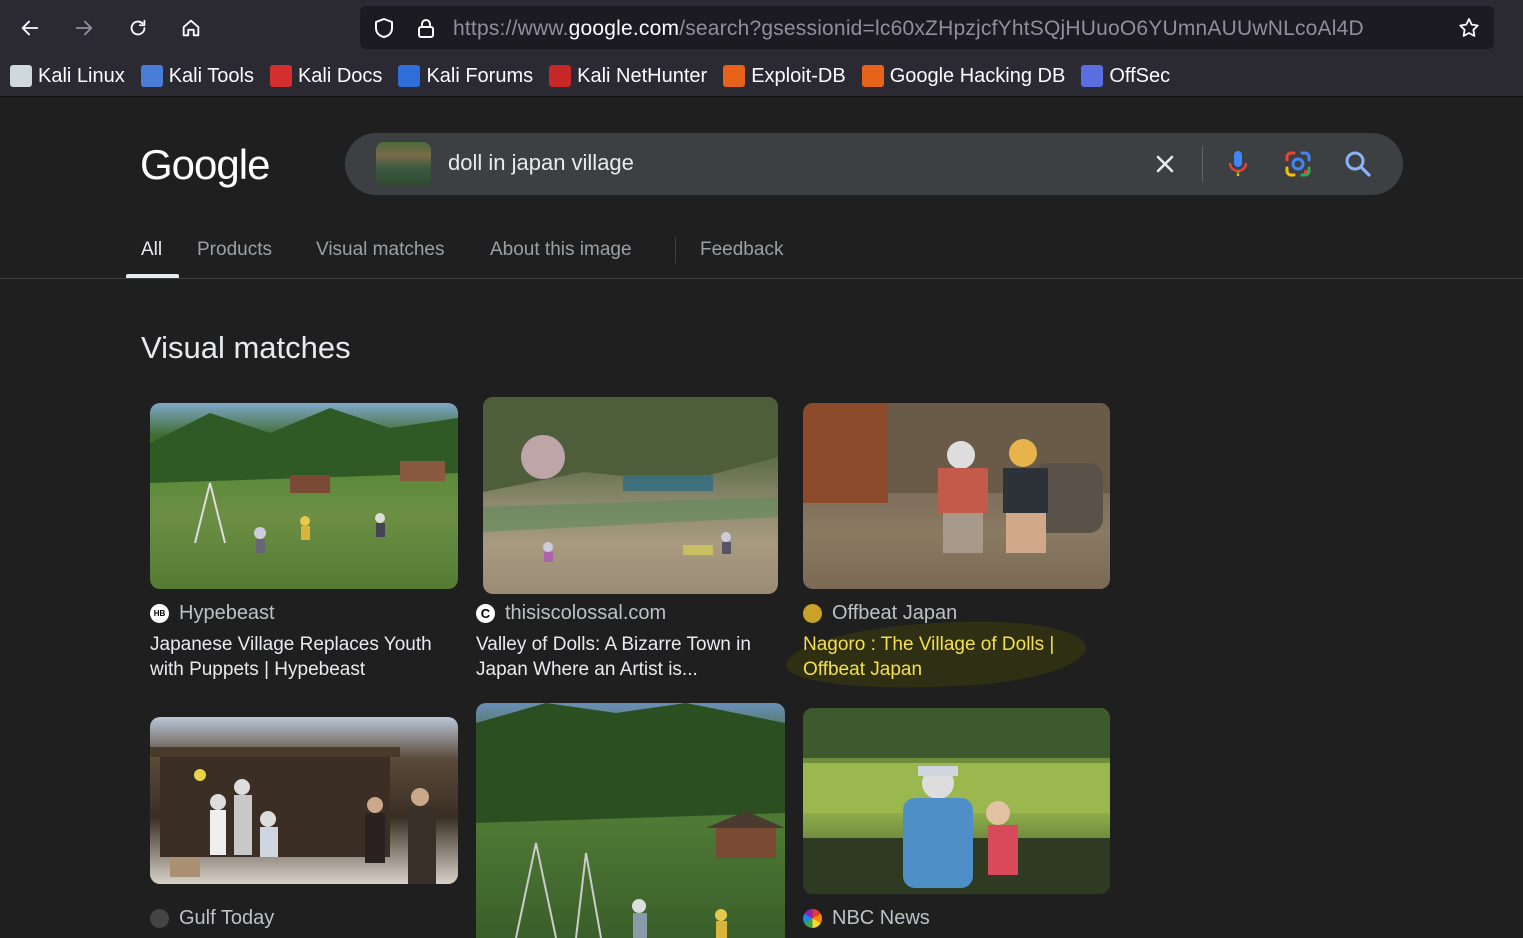 Image resolution: width=1523 pixels, height=938 pixels. I want to click on kali-dragon-icon, so click(21, 76).